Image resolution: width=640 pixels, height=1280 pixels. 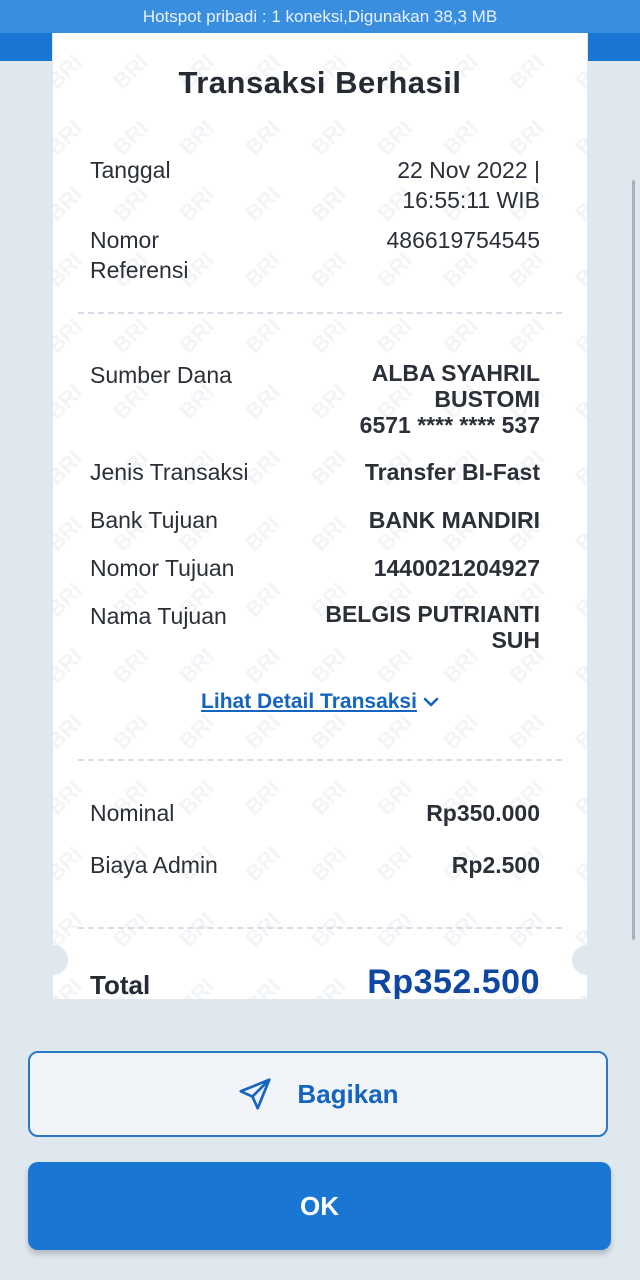 What do you see at coordinates (456, 568) in the screenshot?
I see `nomor-tujuan-value: 1440021204927` at bounding box center [456, 568].